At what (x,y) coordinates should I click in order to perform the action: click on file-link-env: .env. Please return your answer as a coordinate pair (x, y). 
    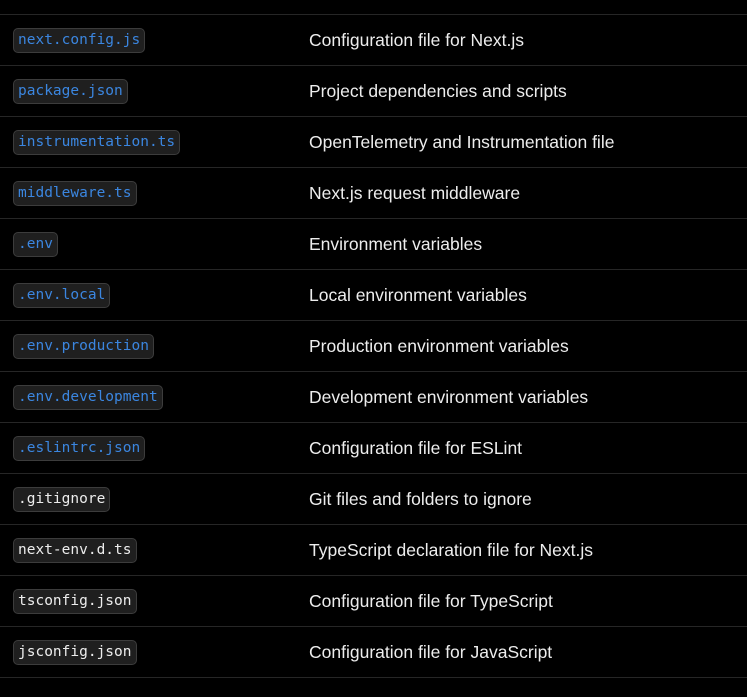
    Looking at the image, I should click on (35, 244).